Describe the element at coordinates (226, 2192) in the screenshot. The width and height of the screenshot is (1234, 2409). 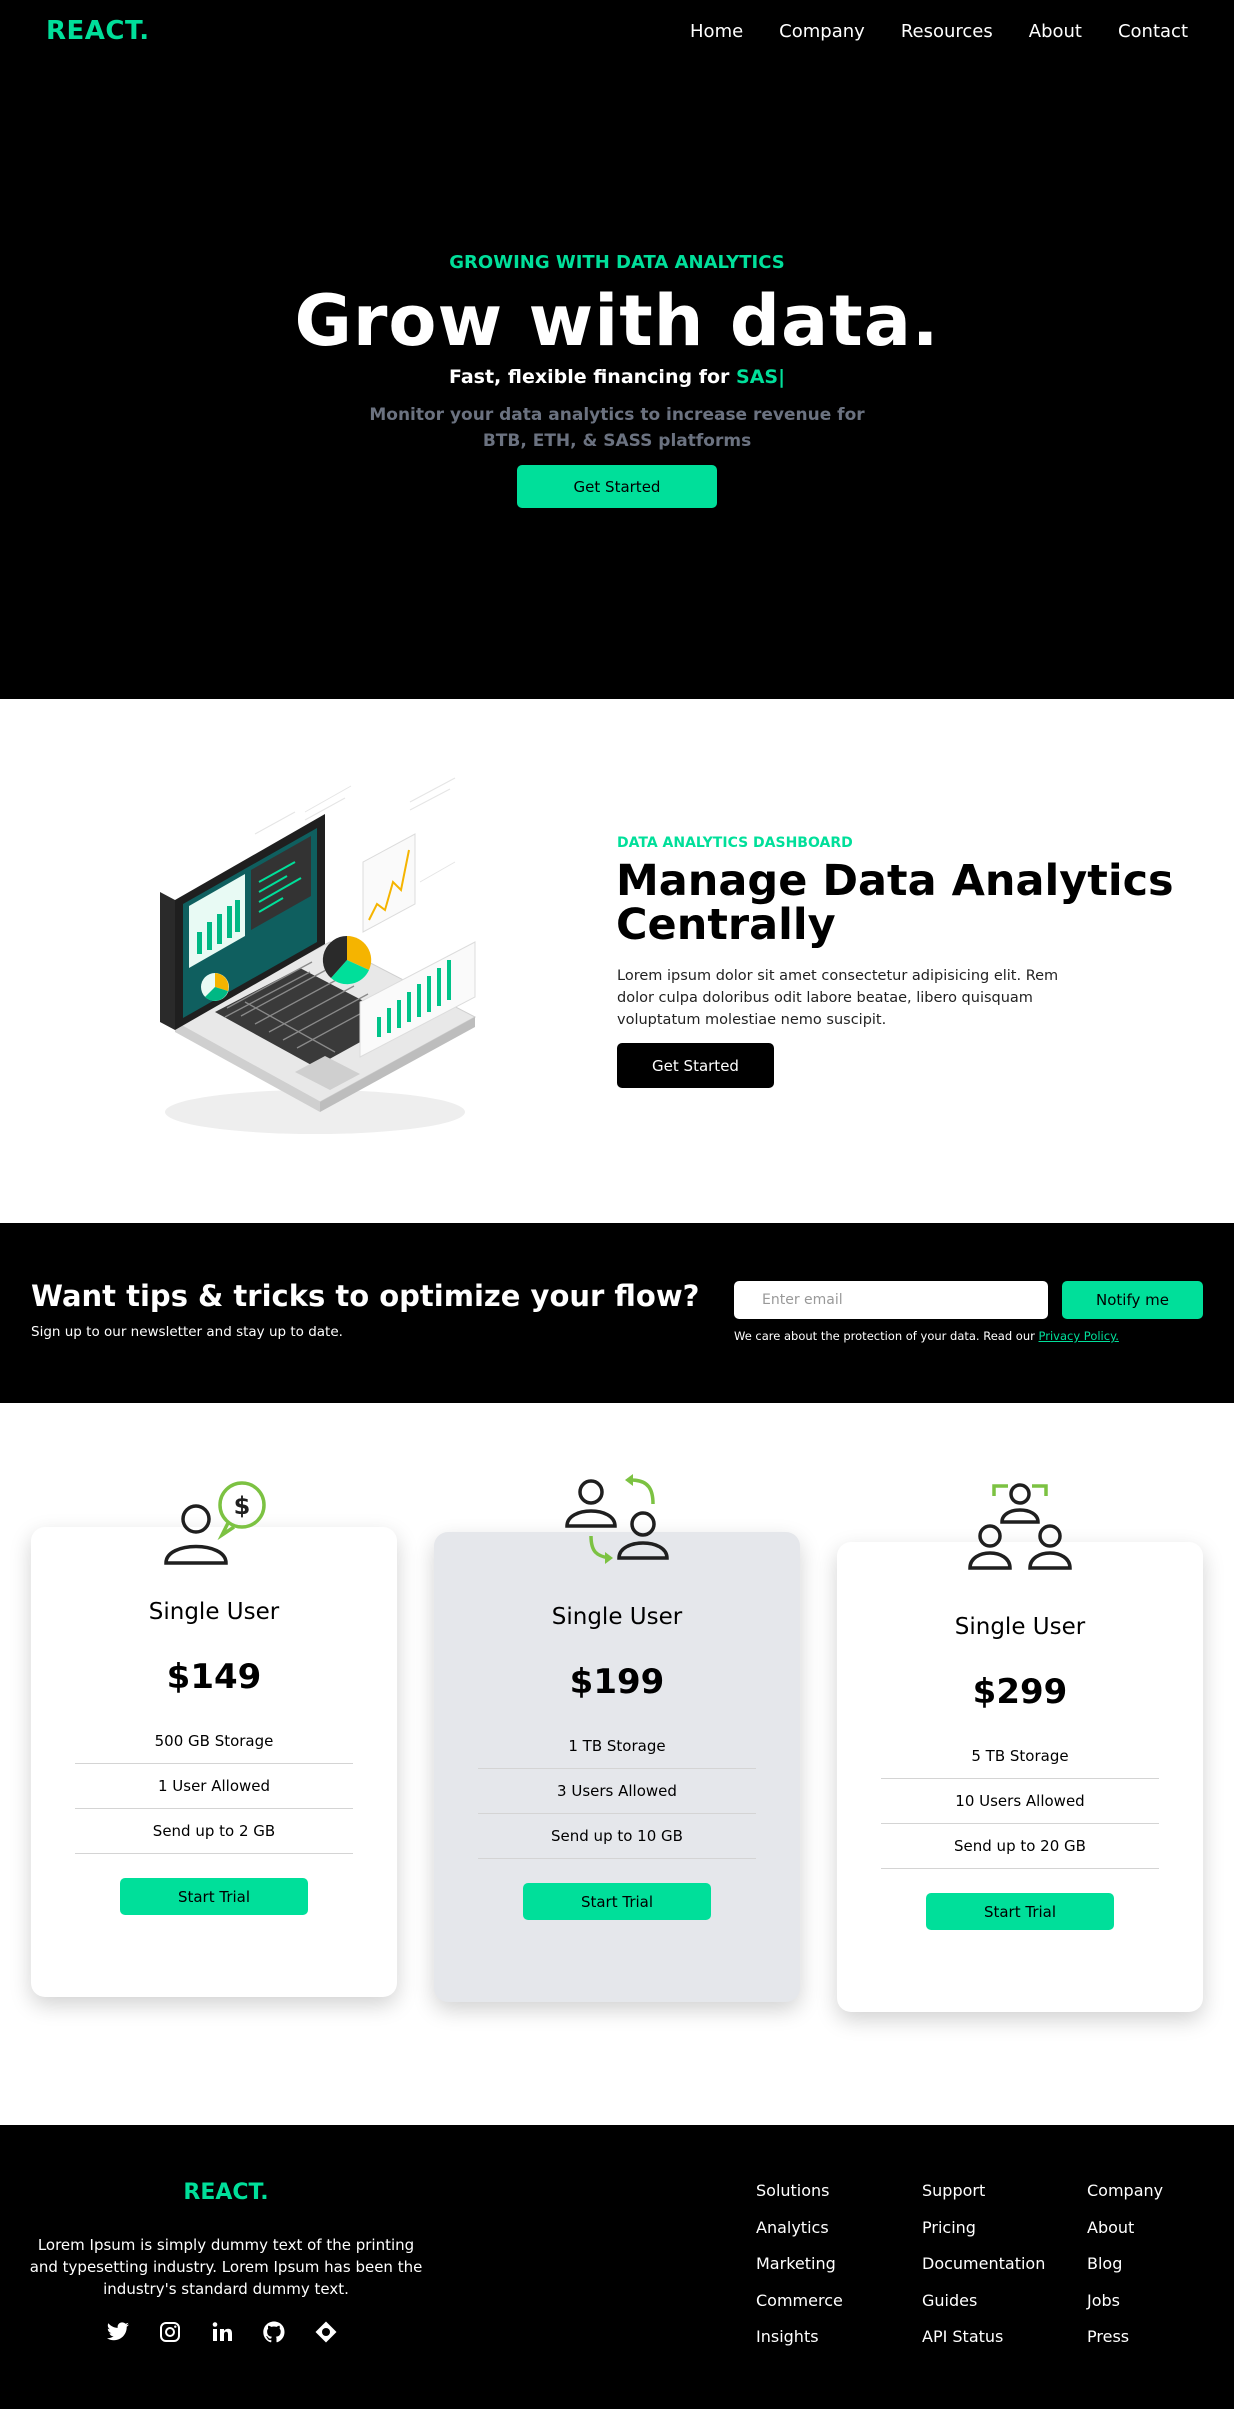
I see `footer-brand-logo: REACT.` at that location.